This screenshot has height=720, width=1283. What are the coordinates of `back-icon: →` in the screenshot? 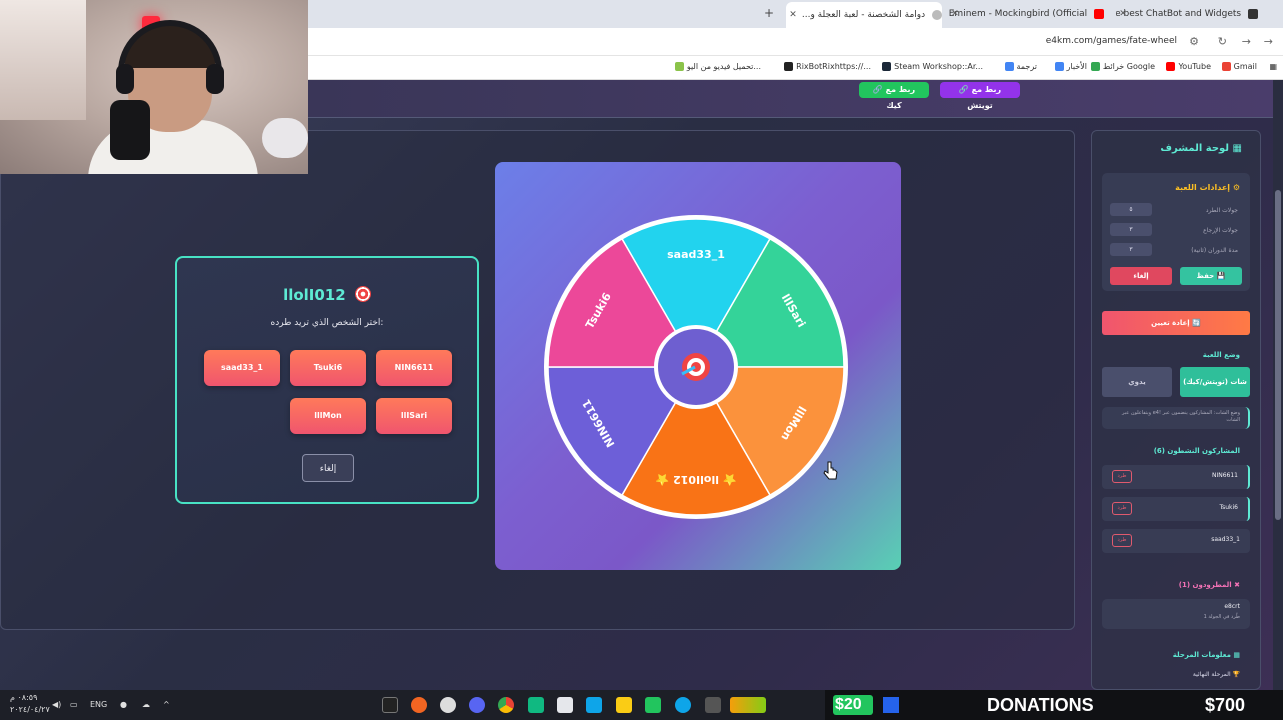 It's located at (1268, 41).